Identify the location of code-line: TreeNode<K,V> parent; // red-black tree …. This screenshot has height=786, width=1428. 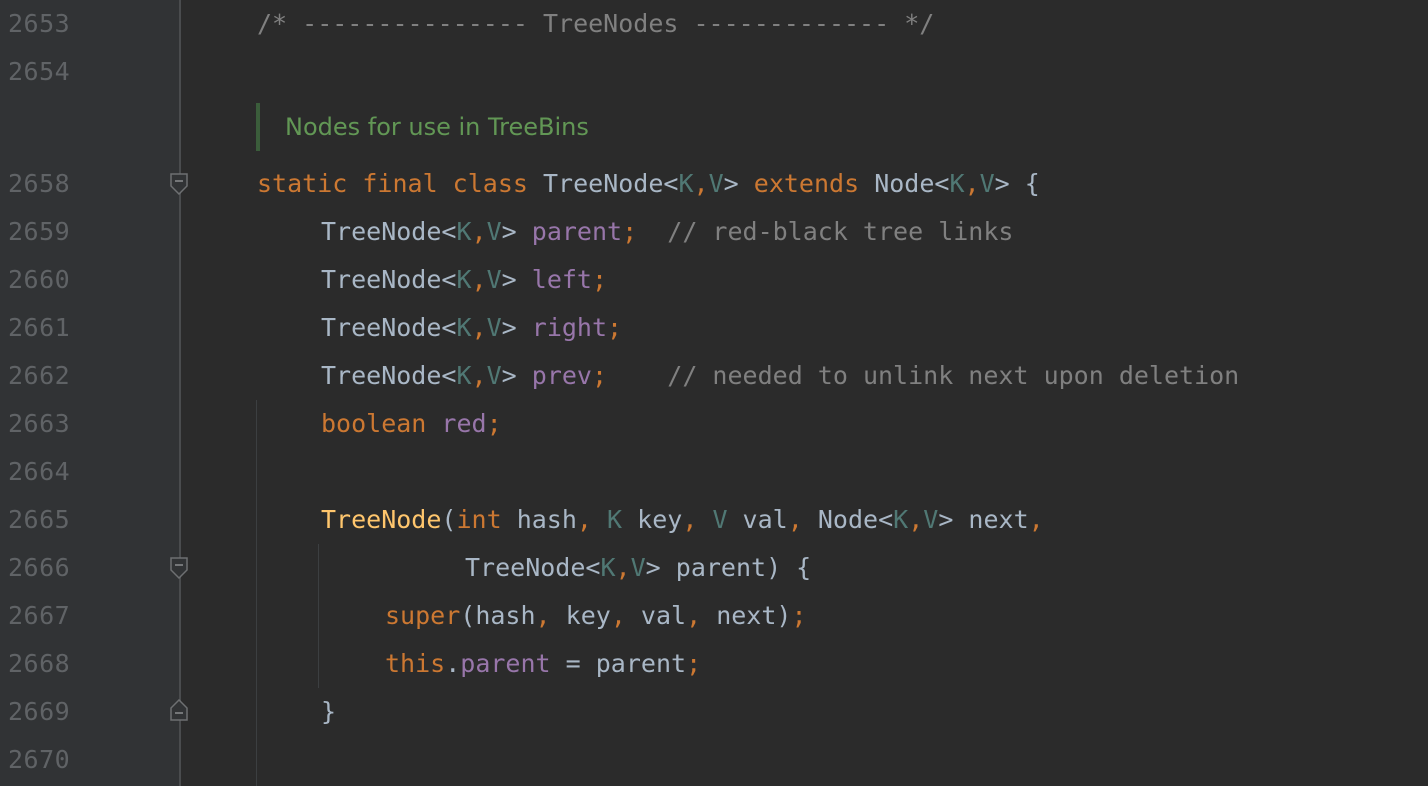
(667, 231).